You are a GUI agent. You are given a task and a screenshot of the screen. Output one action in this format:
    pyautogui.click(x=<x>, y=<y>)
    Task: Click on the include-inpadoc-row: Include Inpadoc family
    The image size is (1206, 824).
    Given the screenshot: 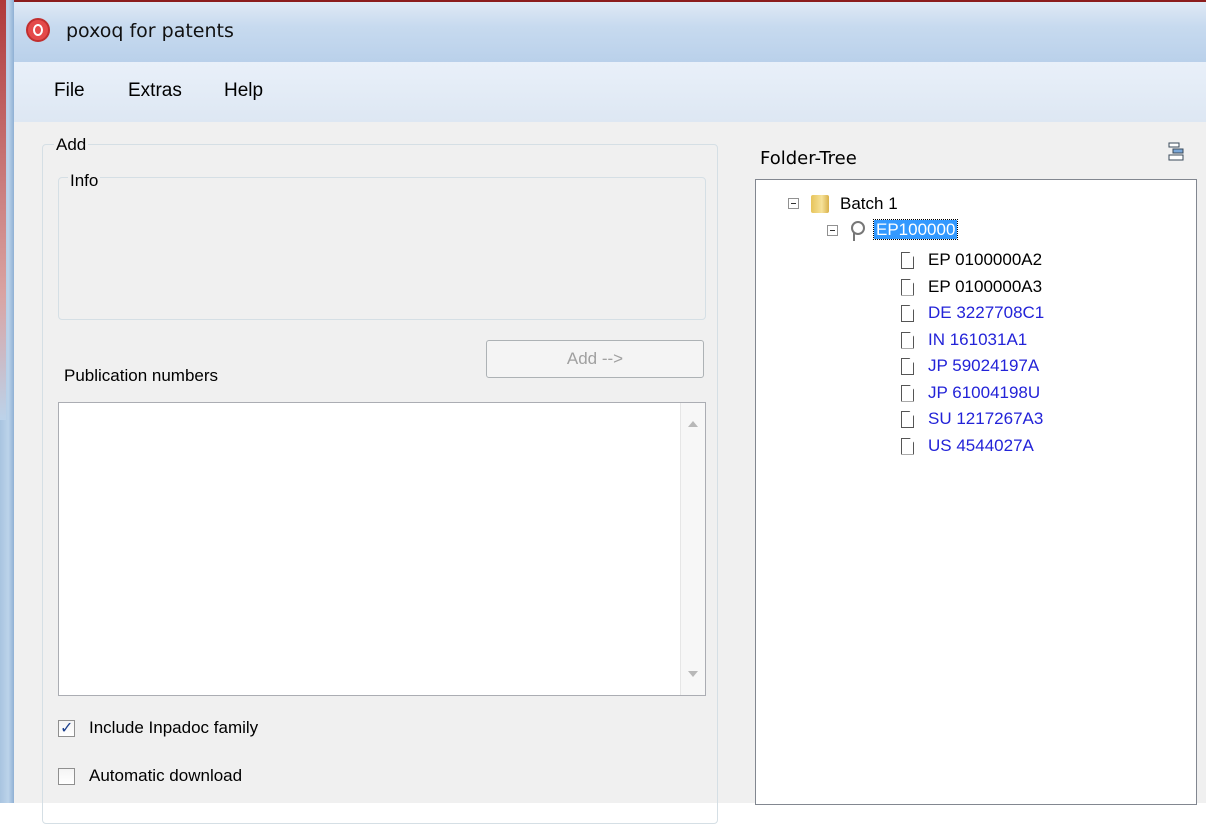 What is the action you would take?
    pyautogui.click(x=158, y=728)
    